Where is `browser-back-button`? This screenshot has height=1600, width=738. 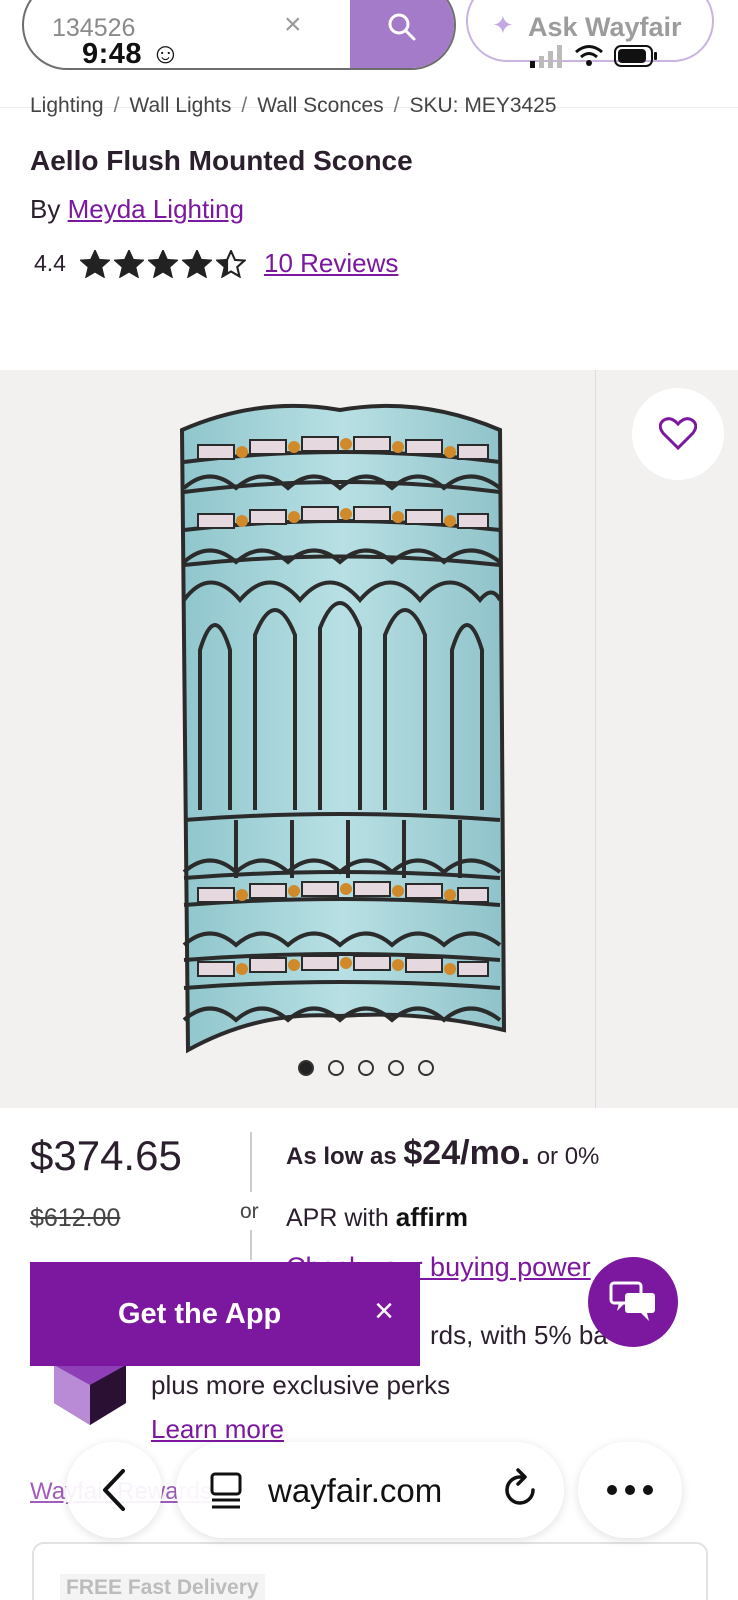
browser-back-button is located at coordinates (114, 1490).